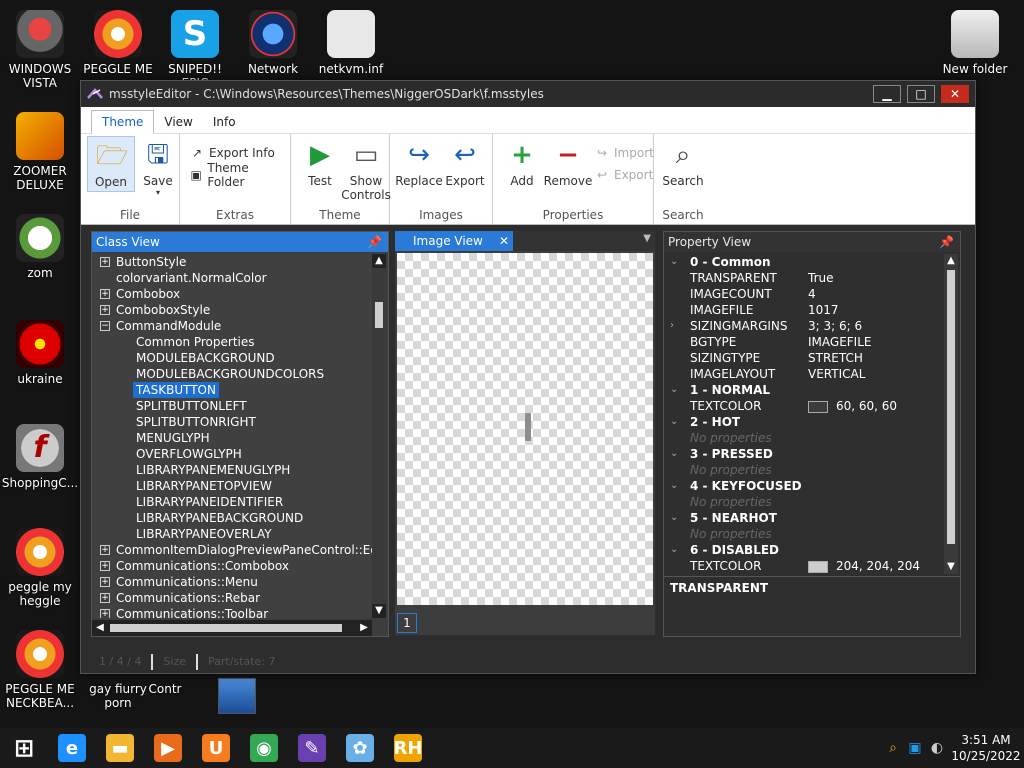 The height and width of the screenshot is (768, 1024). I want to click on property-row: TRANSPARENT True, so click(803, 278).